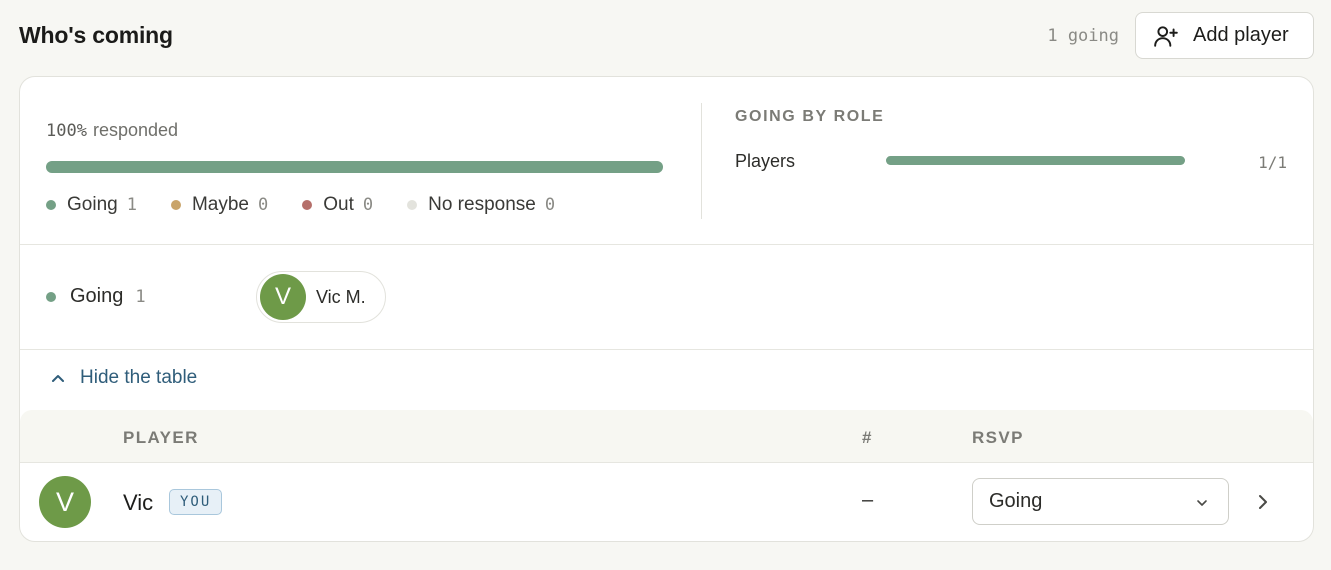 The height and width of the screenshot is (570, 1331). I want to click on rsvp-select: Going, so click(1100, 501).